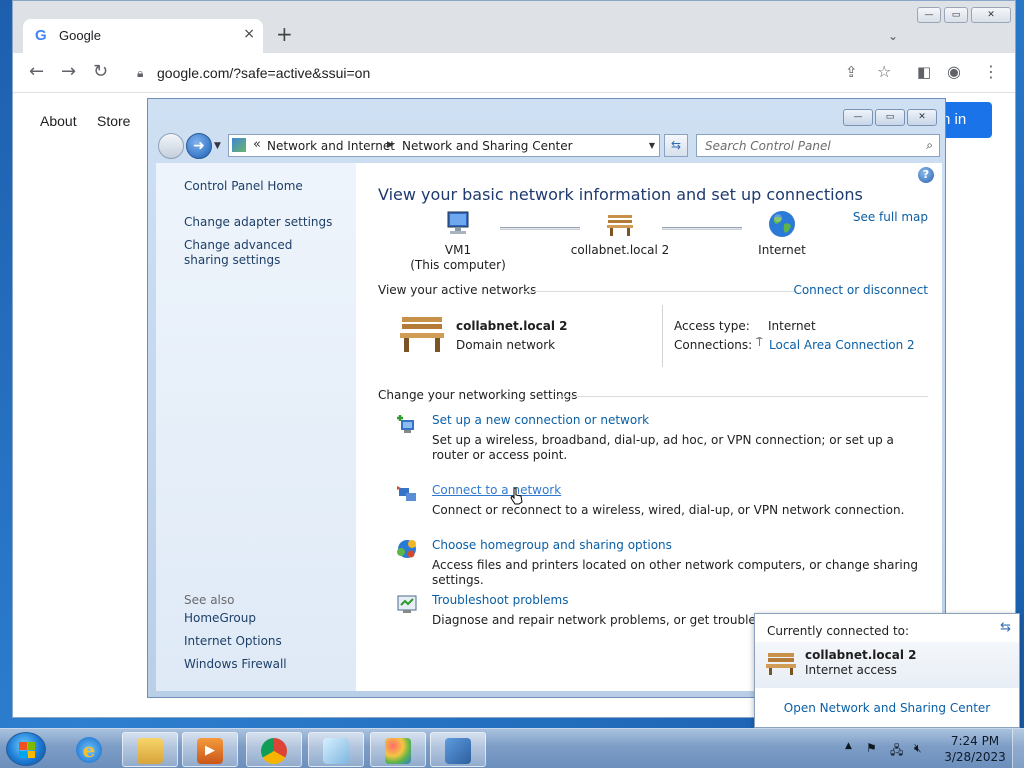  Describe the element at coordinates (220, 618) in the screenshot. I see `homegroup-link: HomeGroup` at that location.